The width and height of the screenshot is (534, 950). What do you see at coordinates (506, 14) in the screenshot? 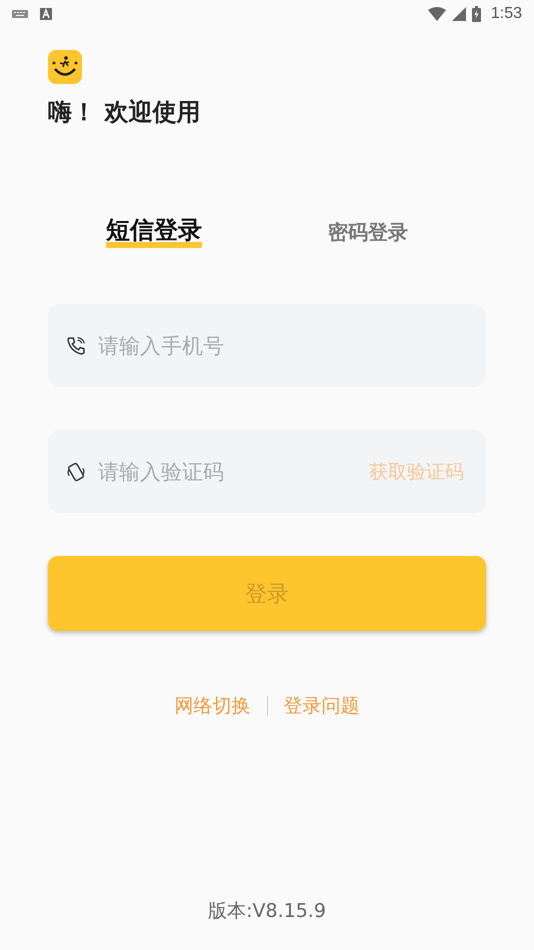
I see `status-time: 1:53` at bounding box center [506, 14].